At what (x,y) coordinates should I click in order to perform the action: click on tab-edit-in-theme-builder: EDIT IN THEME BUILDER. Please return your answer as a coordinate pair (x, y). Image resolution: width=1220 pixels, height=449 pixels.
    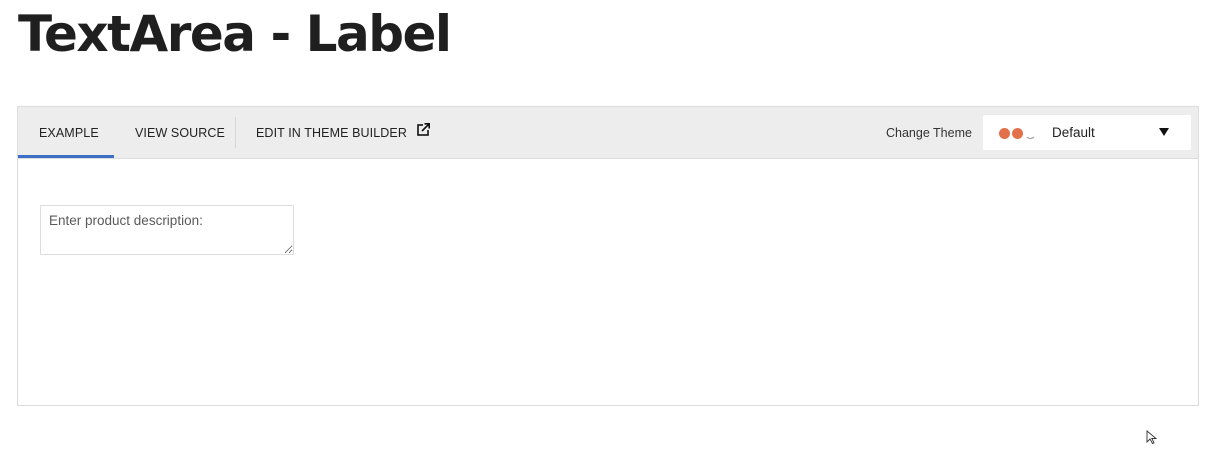
    Looking at the image, I should click on (343, 132).